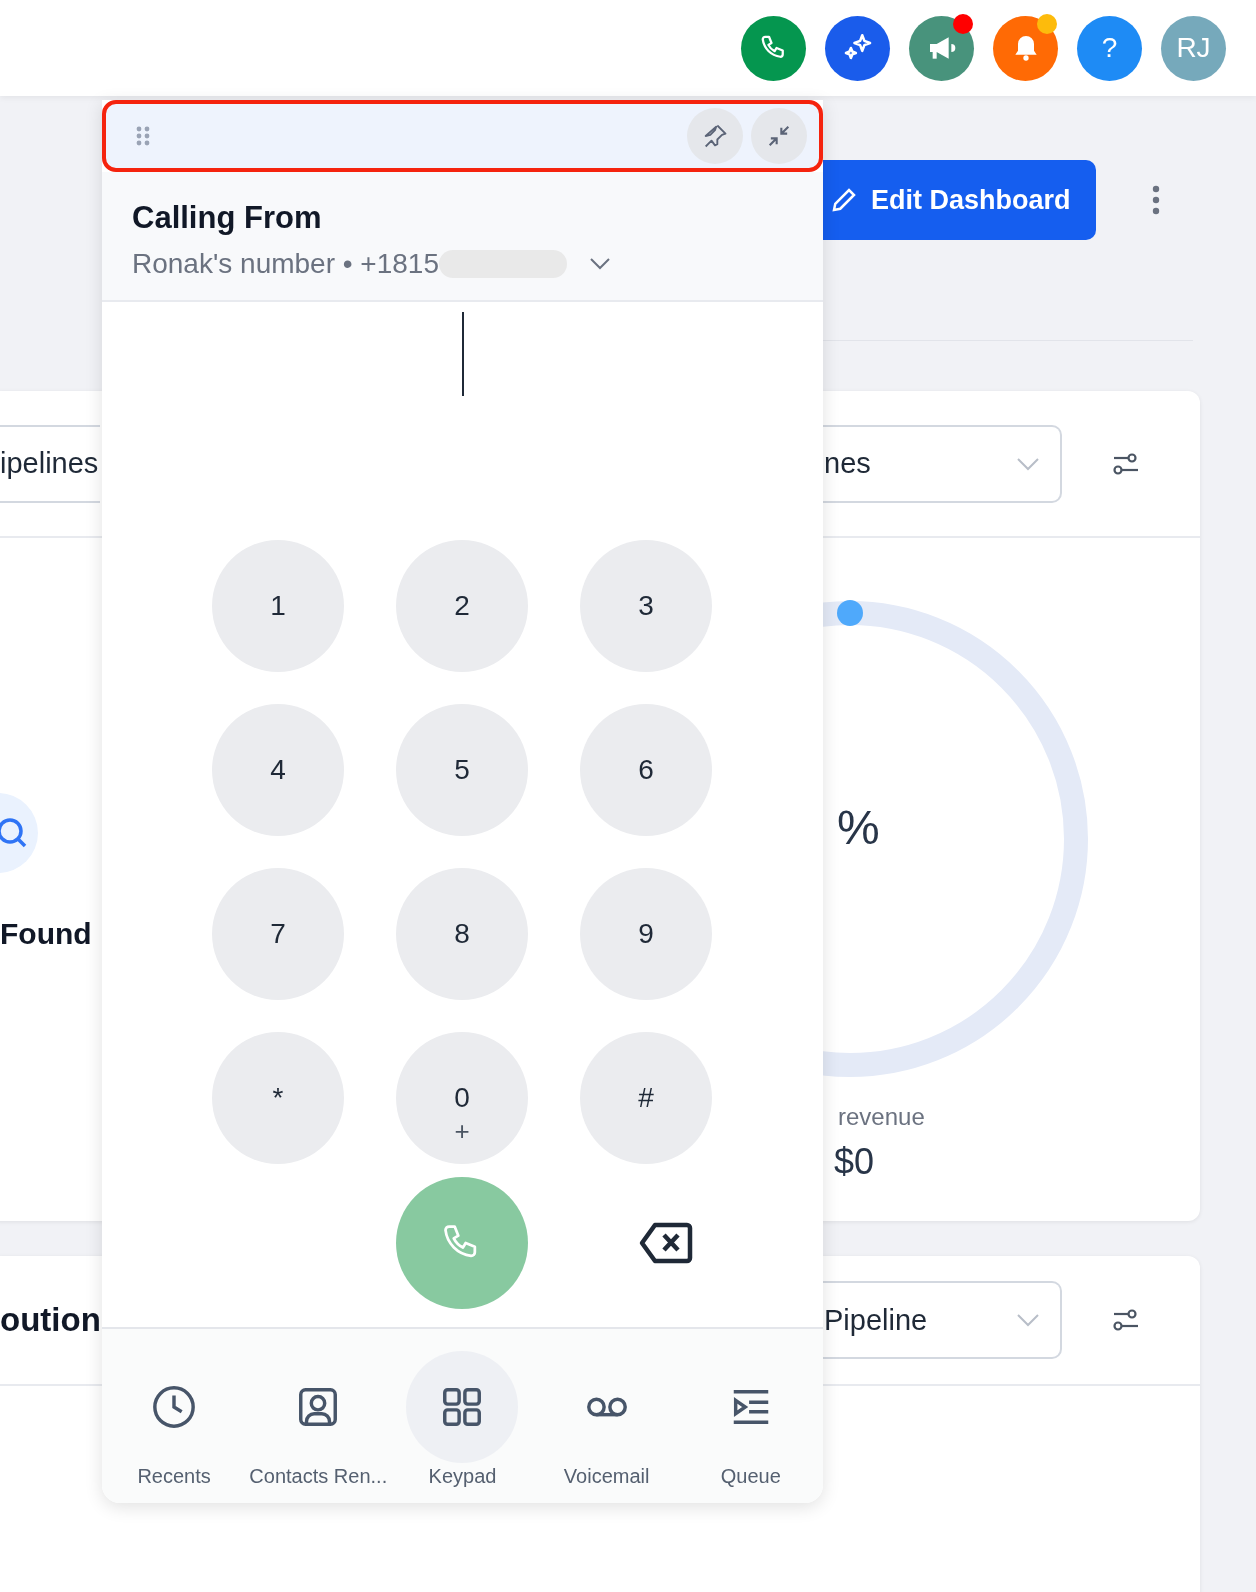 The height and width of the screenshot is (1592, 1256). I want to click on recents-tab: Recents, so click(174, 1427).